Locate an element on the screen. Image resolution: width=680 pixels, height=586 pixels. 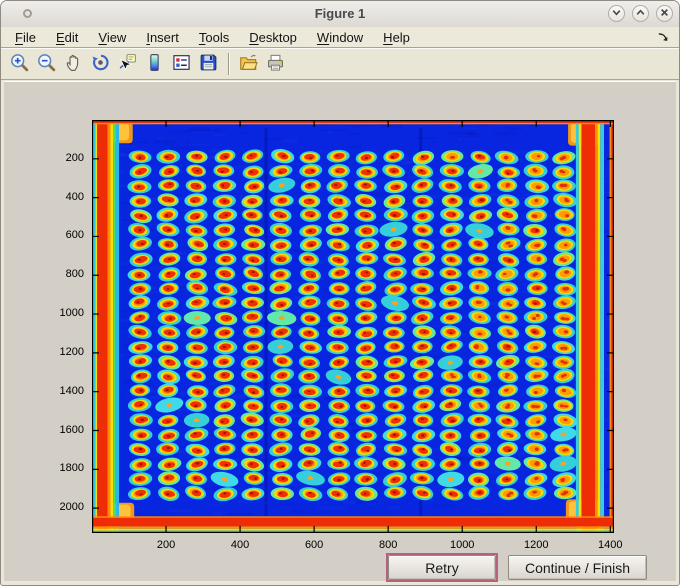
x-tick-label: 1400 is located at coordinates (610, 545).